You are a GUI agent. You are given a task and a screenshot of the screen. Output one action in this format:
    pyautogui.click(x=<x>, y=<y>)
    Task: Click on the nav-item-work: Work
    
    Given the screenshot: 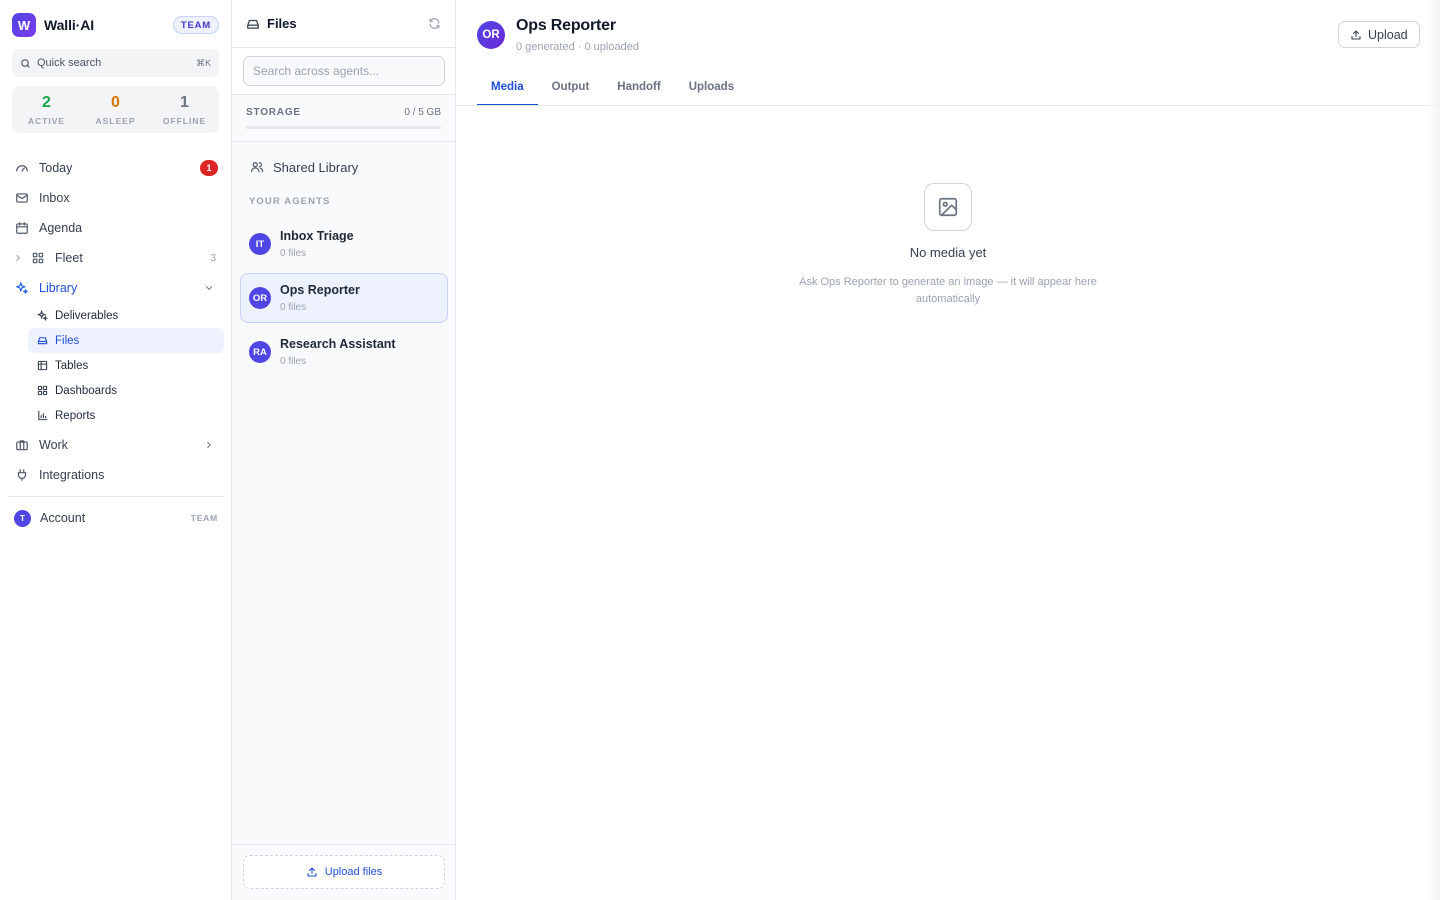 What is the action you would take?
    pyautogui.click(x=116, y=445)
    